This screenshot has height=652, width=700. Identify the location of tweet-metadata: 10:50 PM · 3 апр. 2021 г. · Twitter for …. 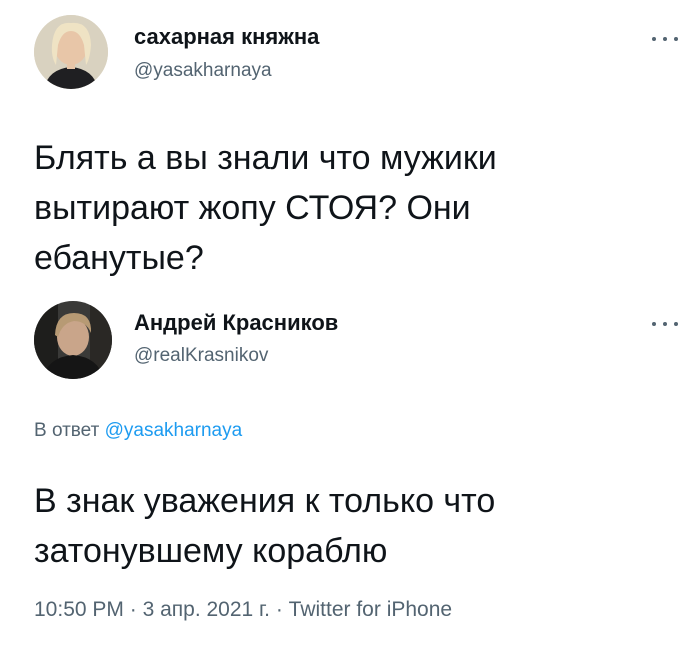
(243, 610).